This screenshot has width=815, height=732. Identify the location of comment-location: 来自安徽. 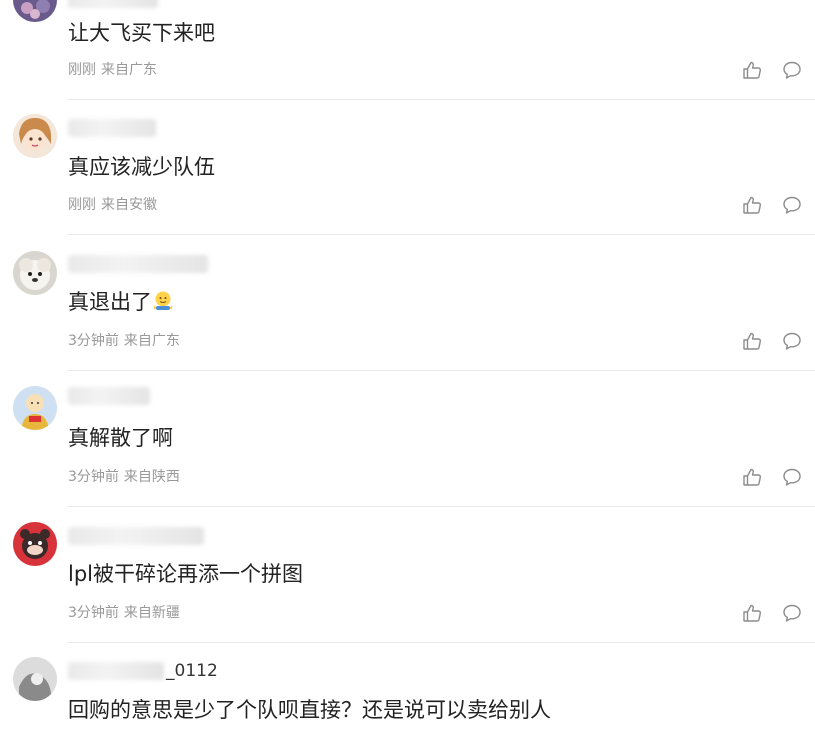
(129, 205).